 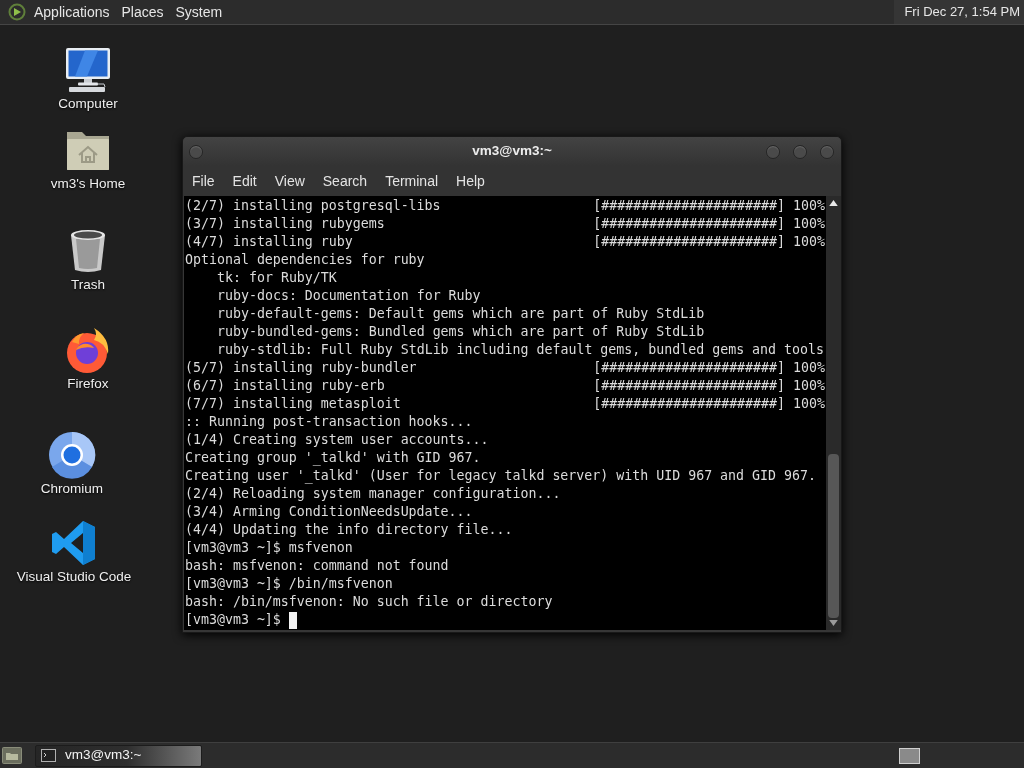 I want to click on desktop-shortcut: Computer, so click(x=88, y=79).